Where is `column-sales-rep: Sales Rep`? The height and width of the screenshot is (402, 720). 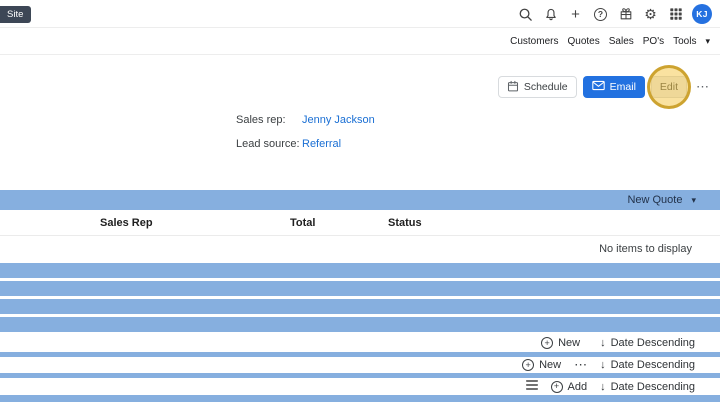
column-sales-rep: Sales Rep is located at coordinates (126, 223).